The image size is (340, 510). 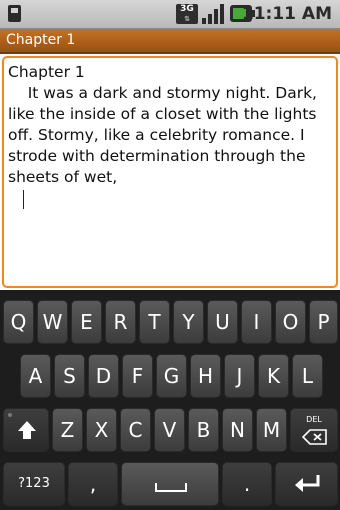 What do you see at coordinates (52, 322) in the screenshot?
I see `key-w: W` at bounding box center [52, 322].